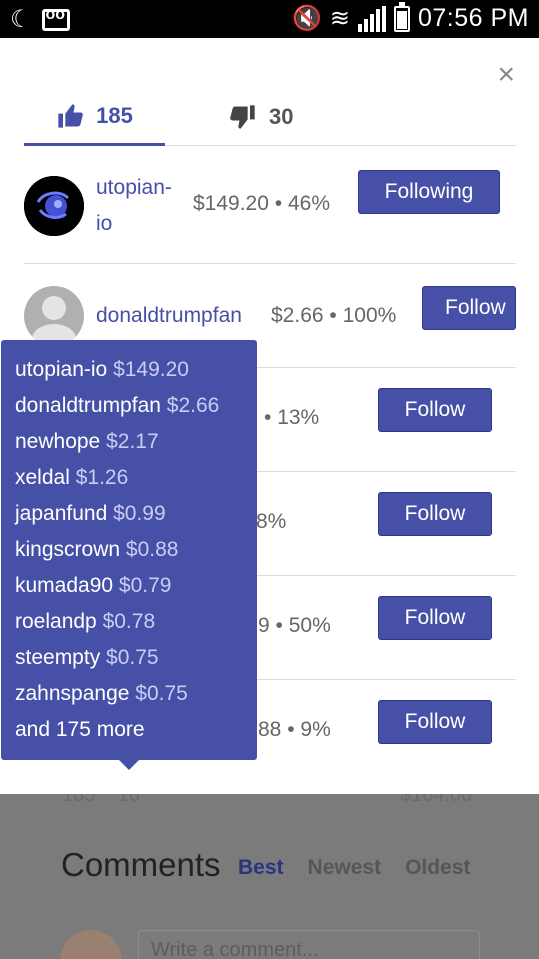 The width and height of the screenshot is (539, 959). I want to click on thumbs-up-icon, so click(70, 115).